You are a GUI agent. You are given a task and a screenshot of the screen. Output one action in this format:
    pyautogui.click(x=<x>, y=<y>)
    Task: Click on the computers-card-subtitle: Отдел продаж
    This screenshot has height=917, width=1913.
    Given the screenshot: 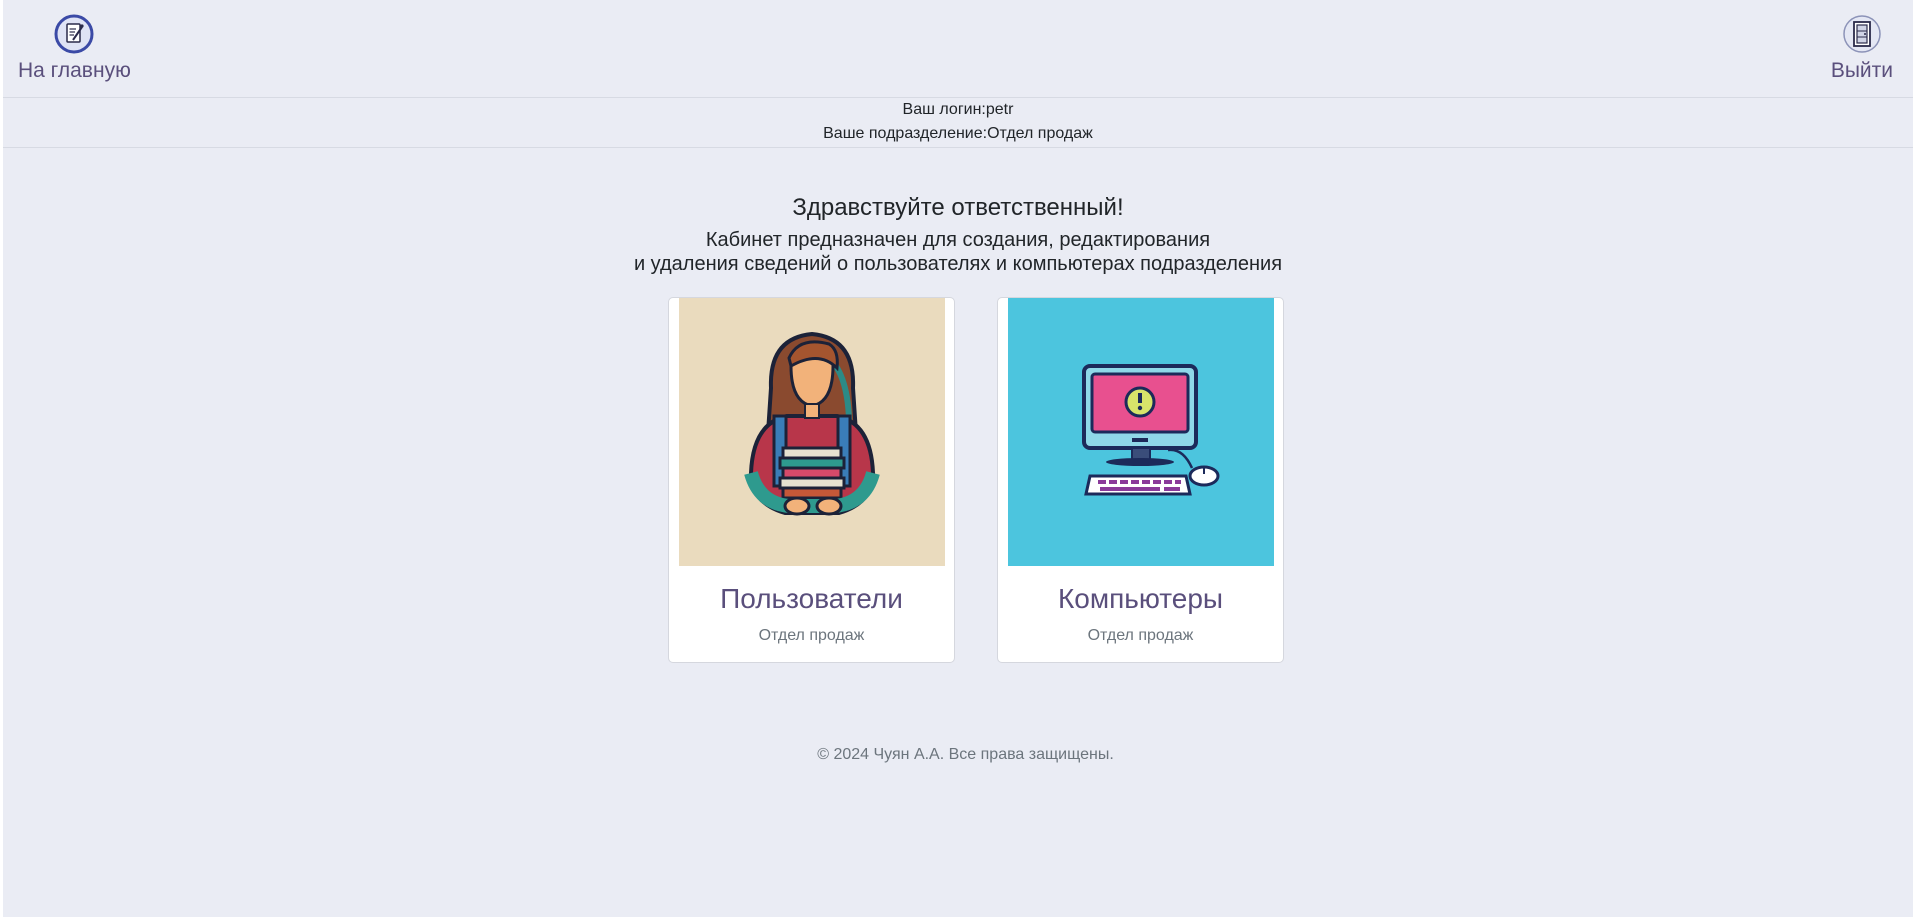 What is the action you would take?
    pyautogui.click(x=1140, y=635)
    